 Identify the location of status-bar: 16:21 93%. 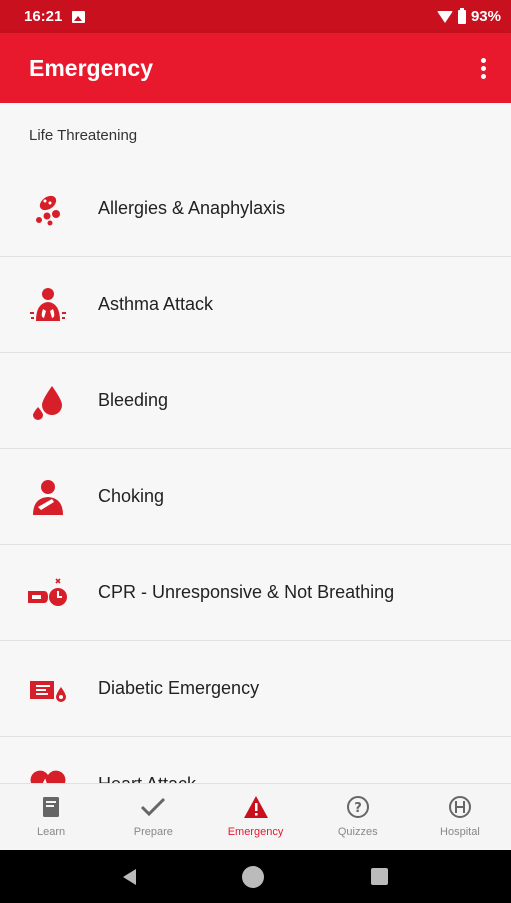
(255, 16).